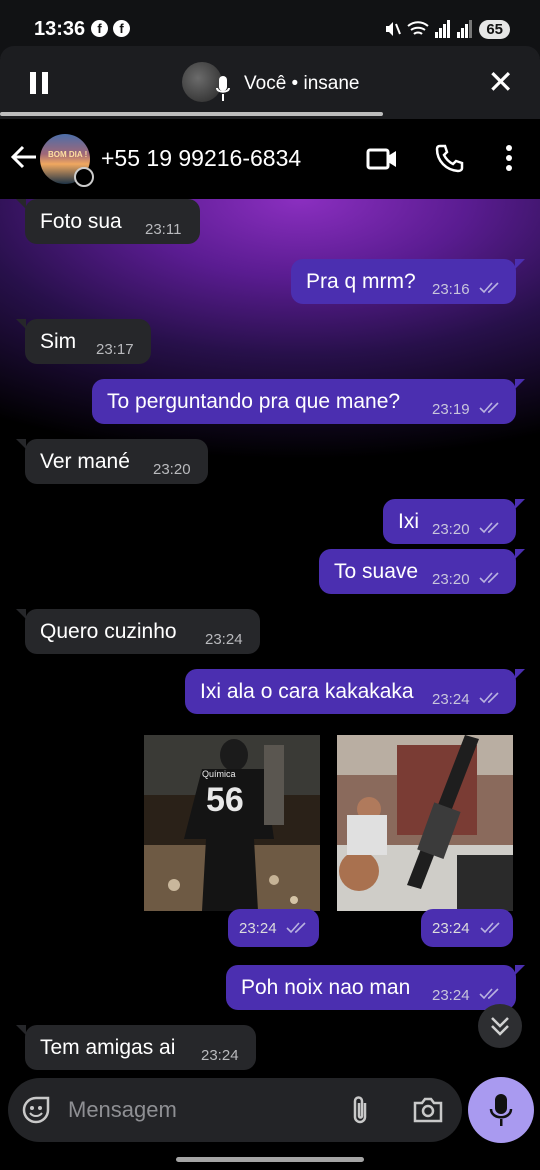 Image resolution: width=540 pixels, height=1170 pixels. I want to click on message-text: Quero cuzinho, so click(108, 631).